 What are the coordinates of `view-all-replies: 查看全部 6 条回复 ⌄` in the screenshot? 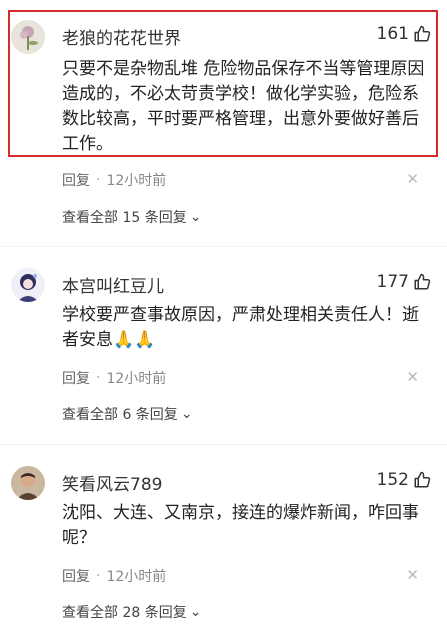 It's located at (127, 414).